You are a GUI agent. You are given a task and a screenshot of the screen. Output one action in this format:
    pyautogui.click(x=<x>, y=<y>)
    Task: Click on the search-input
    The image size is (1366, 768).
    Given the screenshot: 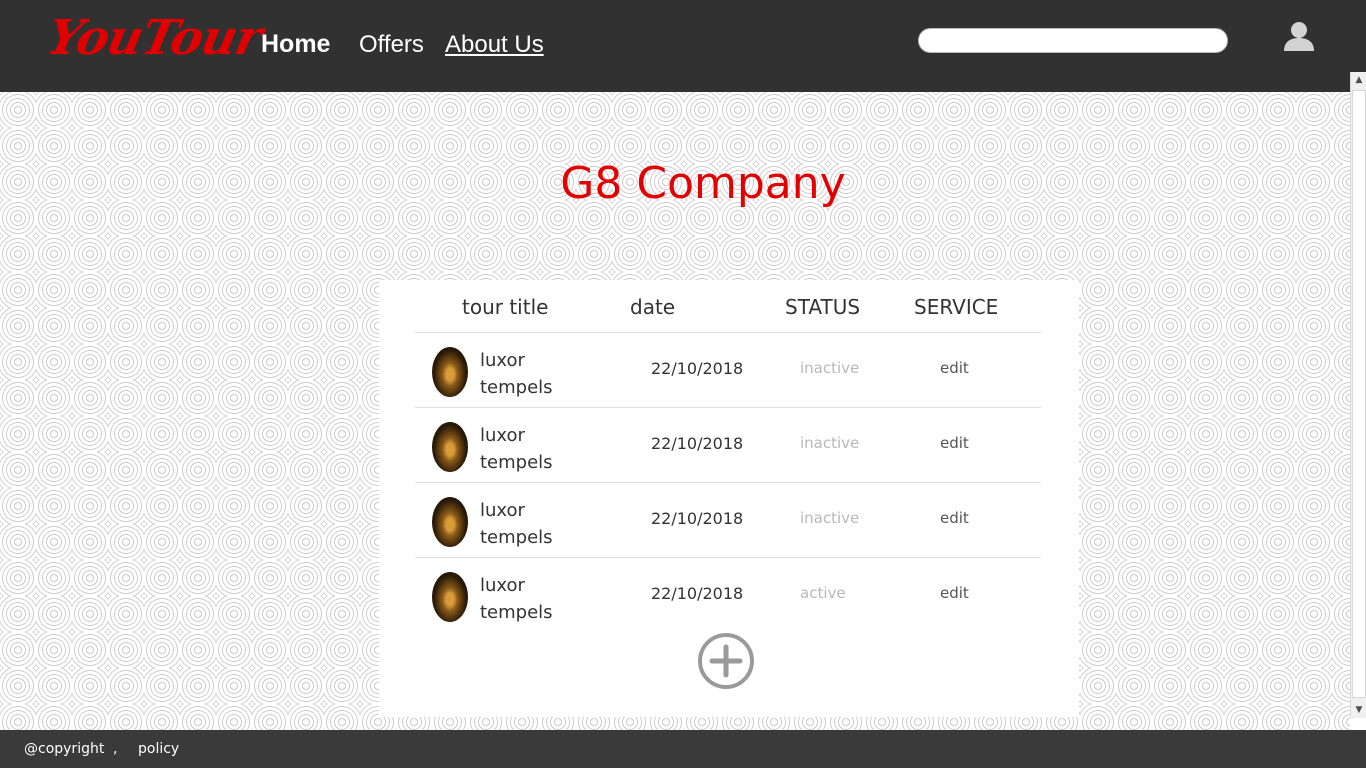 What is the action you would take?
    pyautogui.click(x=1073, y=40)
    